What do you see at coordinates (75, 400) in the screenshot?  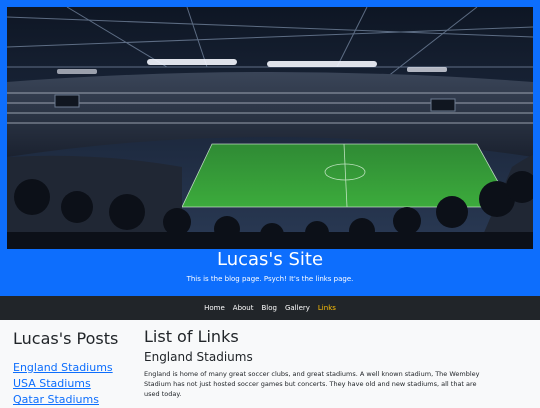 I see `post-link-qatar-stadiums: Qatar Stadiums` at bounding box center [75, 400].